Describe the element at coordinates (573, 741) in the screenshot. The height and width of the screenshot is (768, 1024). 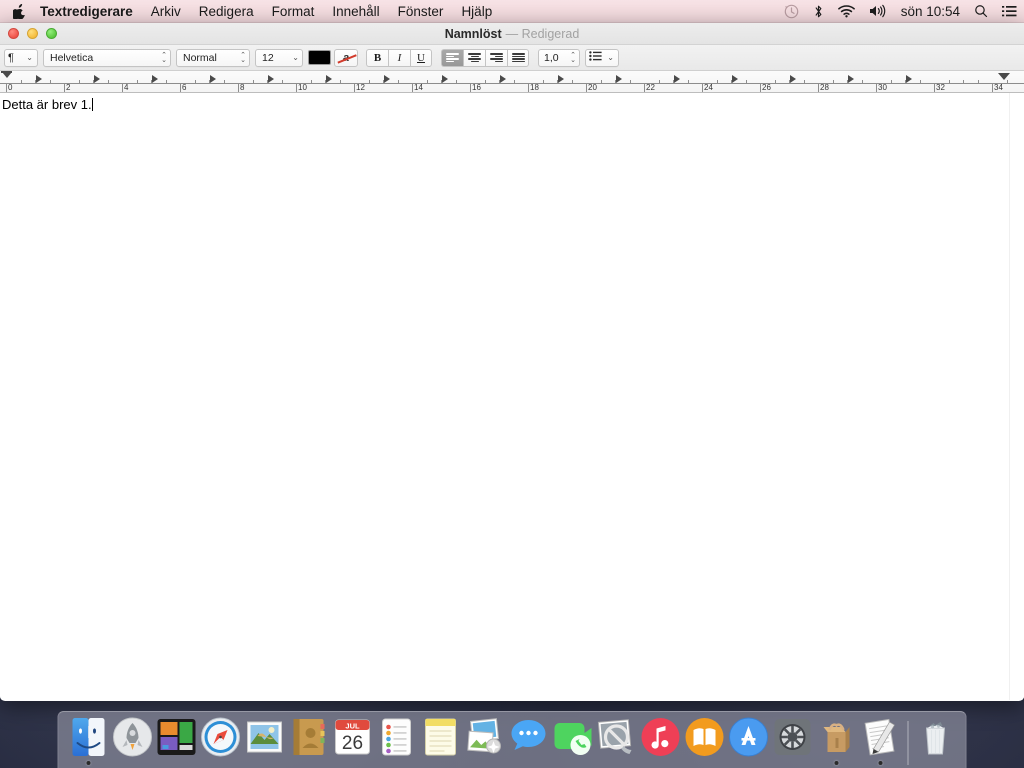
I see `dock-item-facetime` at that location.